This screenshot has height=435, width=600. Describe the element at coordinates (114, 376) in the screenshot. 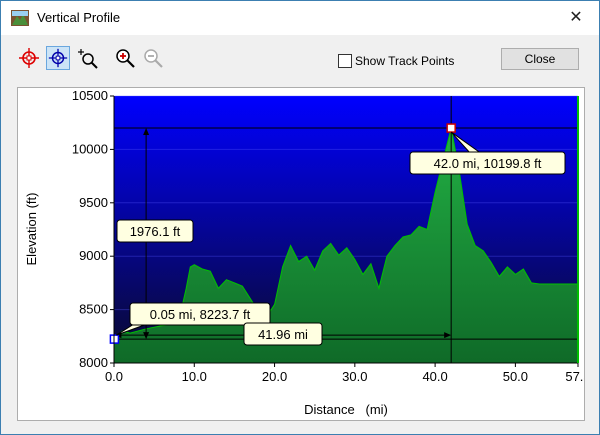

I see `x-tick-label: 0.0` at that location.